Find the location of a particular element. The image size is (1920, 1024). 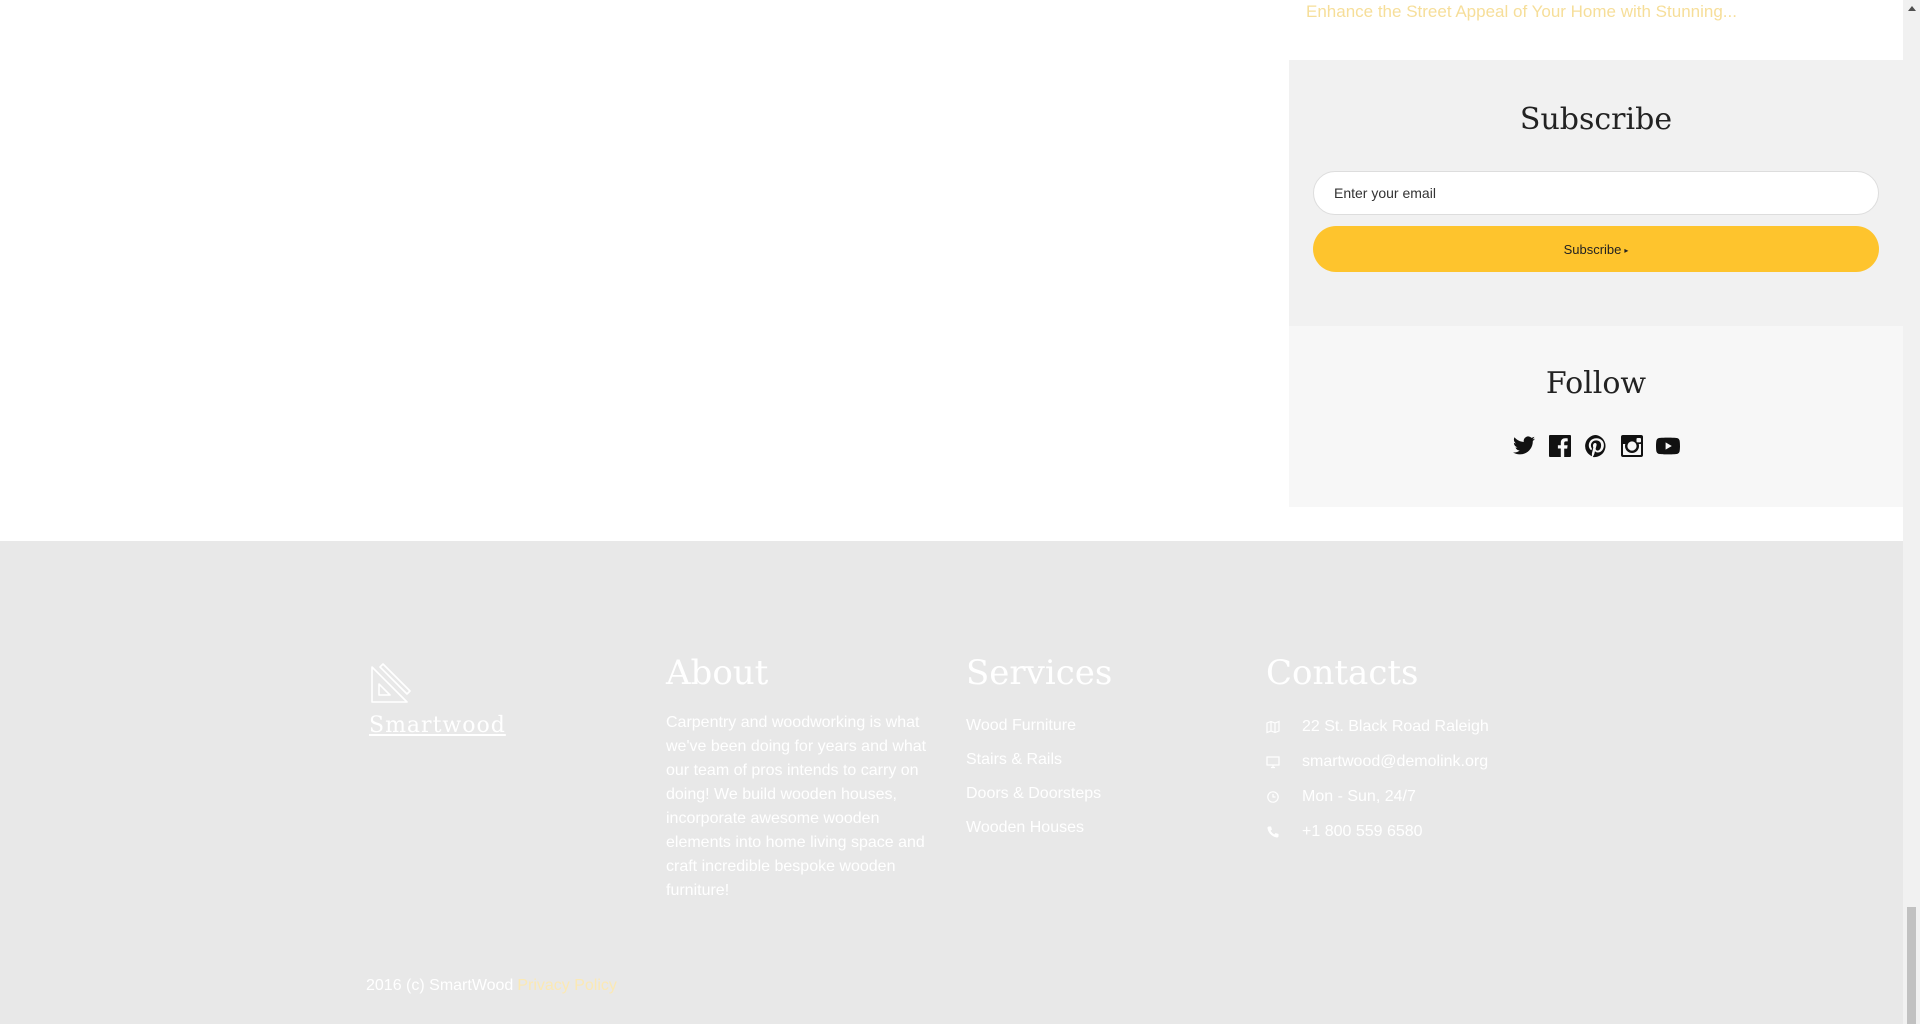

service-link: Doors & Doorsteps is located at coordinates (1033, 793).